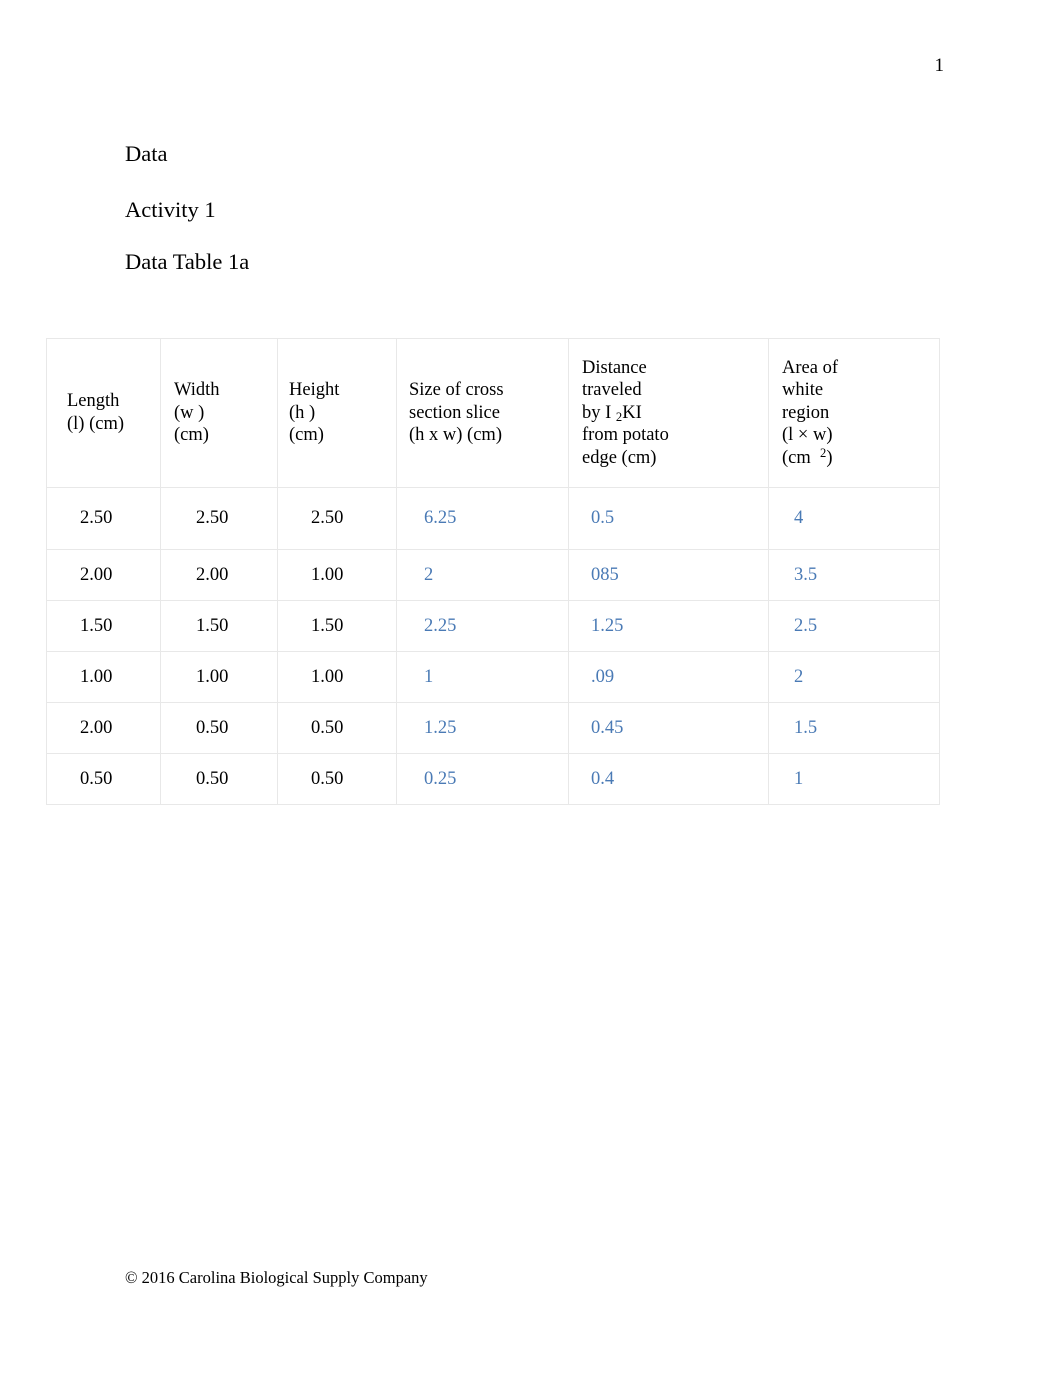 This screenshot has width=1062, height=1376. Describe the element at coordinates (860, 458) in the screenshot. I see `column-header-area-line5: (cm 2)` at that location.